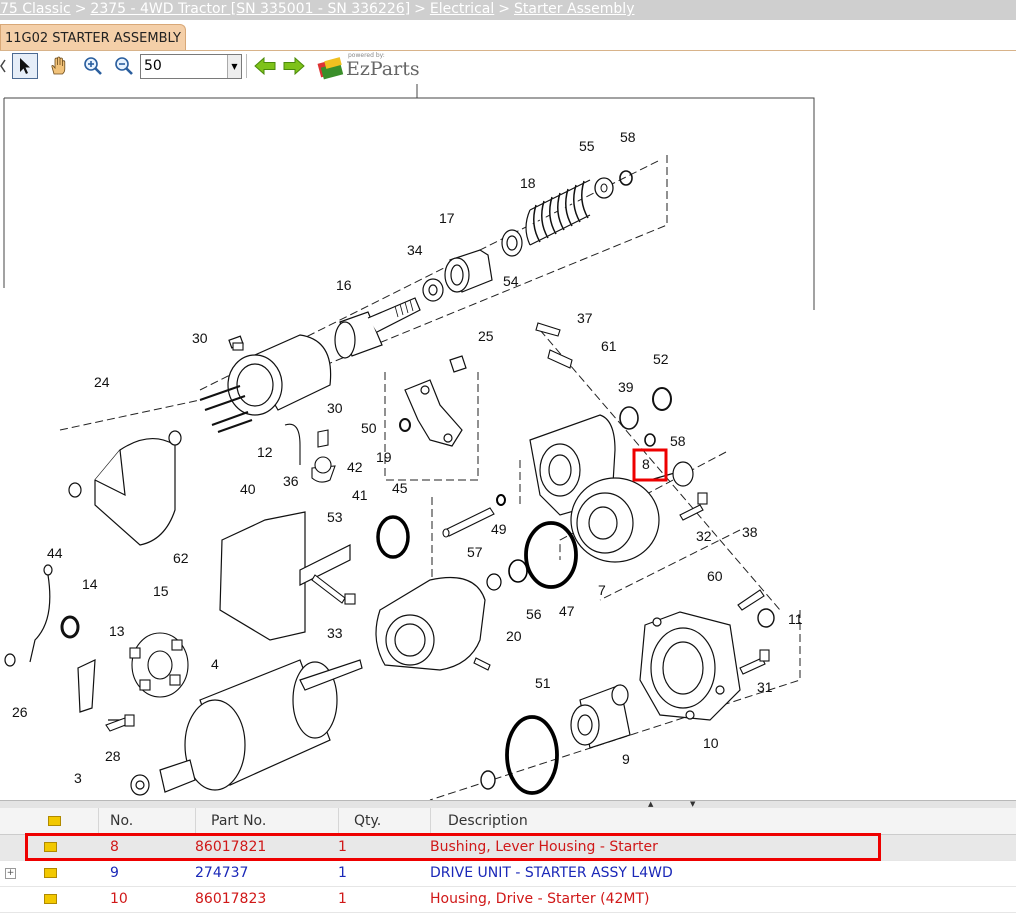 The height and width of the screenshot is (917, 1016). I want to click on callout-label: 39, so click(626, 387).